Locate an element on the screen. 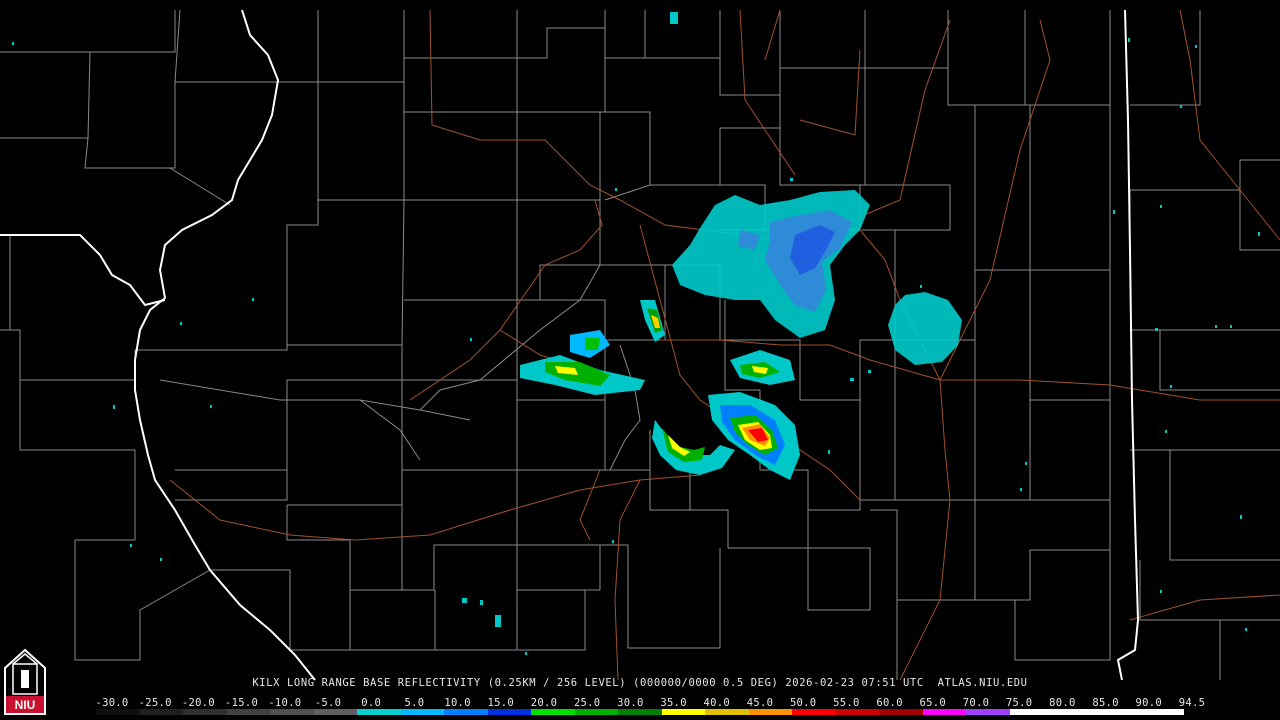 The image size is (1280, 720). scale-label: -25.0 is located at coordinates (155, 703).